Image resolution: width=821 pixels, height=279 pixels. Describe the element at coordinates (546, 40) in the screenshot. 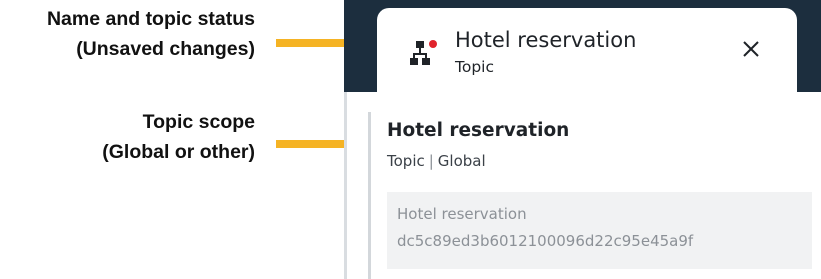

I see `tab-title: Hotel reservation` at that location.